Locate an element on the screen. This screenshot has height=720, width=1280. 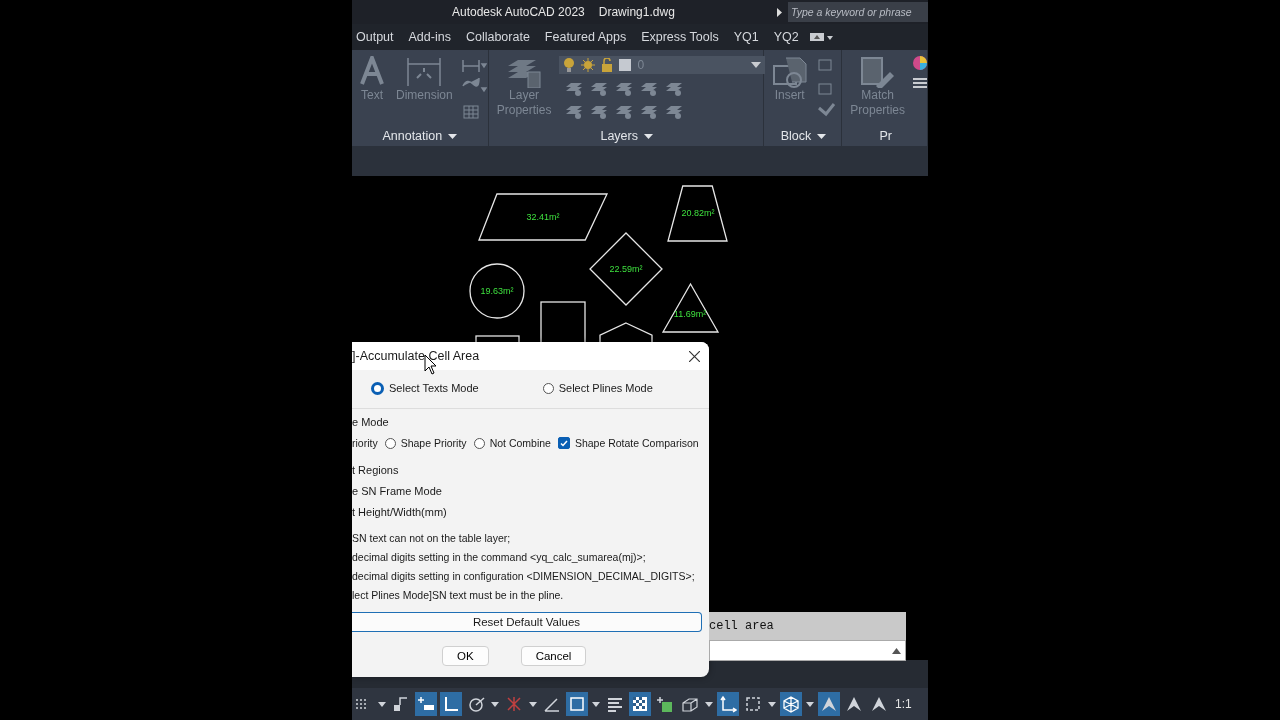
reset-button: Reset Default Values is located at coordinates (527, 622).